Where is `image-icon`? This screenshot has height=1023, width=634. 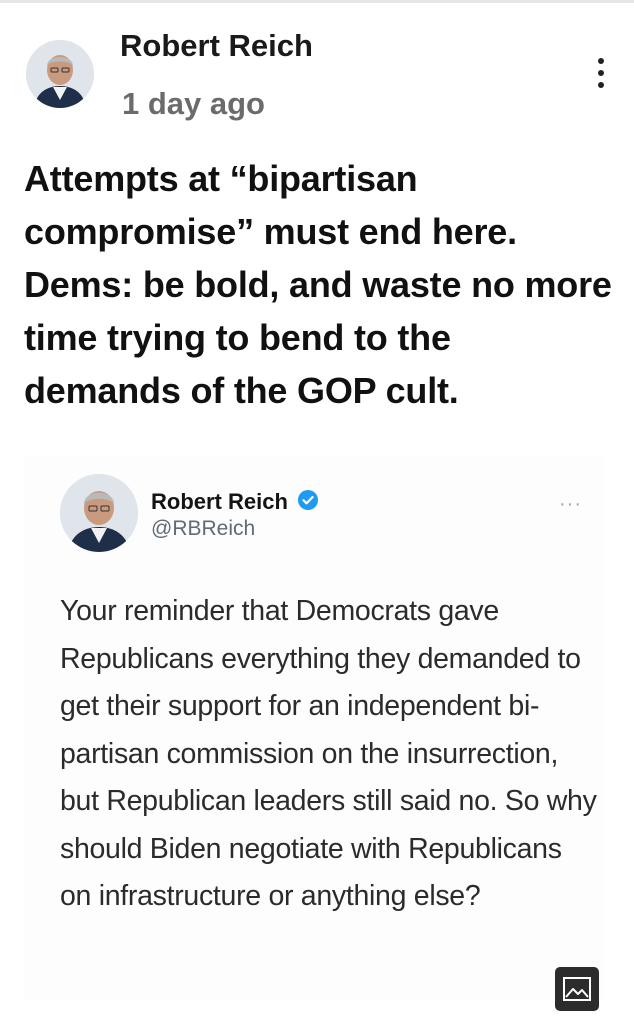
image-icon is located at coordinates (577, 989).